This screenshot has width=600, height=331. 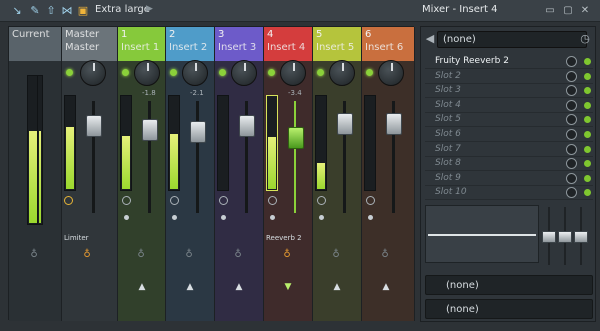 I want to click on minimize-icon: ▭, so click(x=550, y=11).